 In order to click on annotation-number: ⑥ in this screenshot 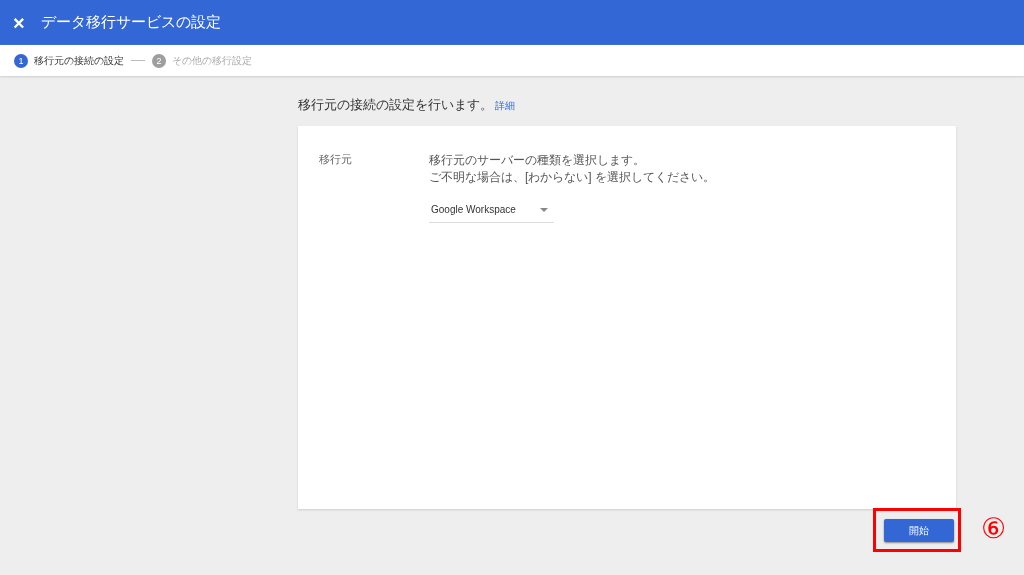, I will do `click(994, 529)`.